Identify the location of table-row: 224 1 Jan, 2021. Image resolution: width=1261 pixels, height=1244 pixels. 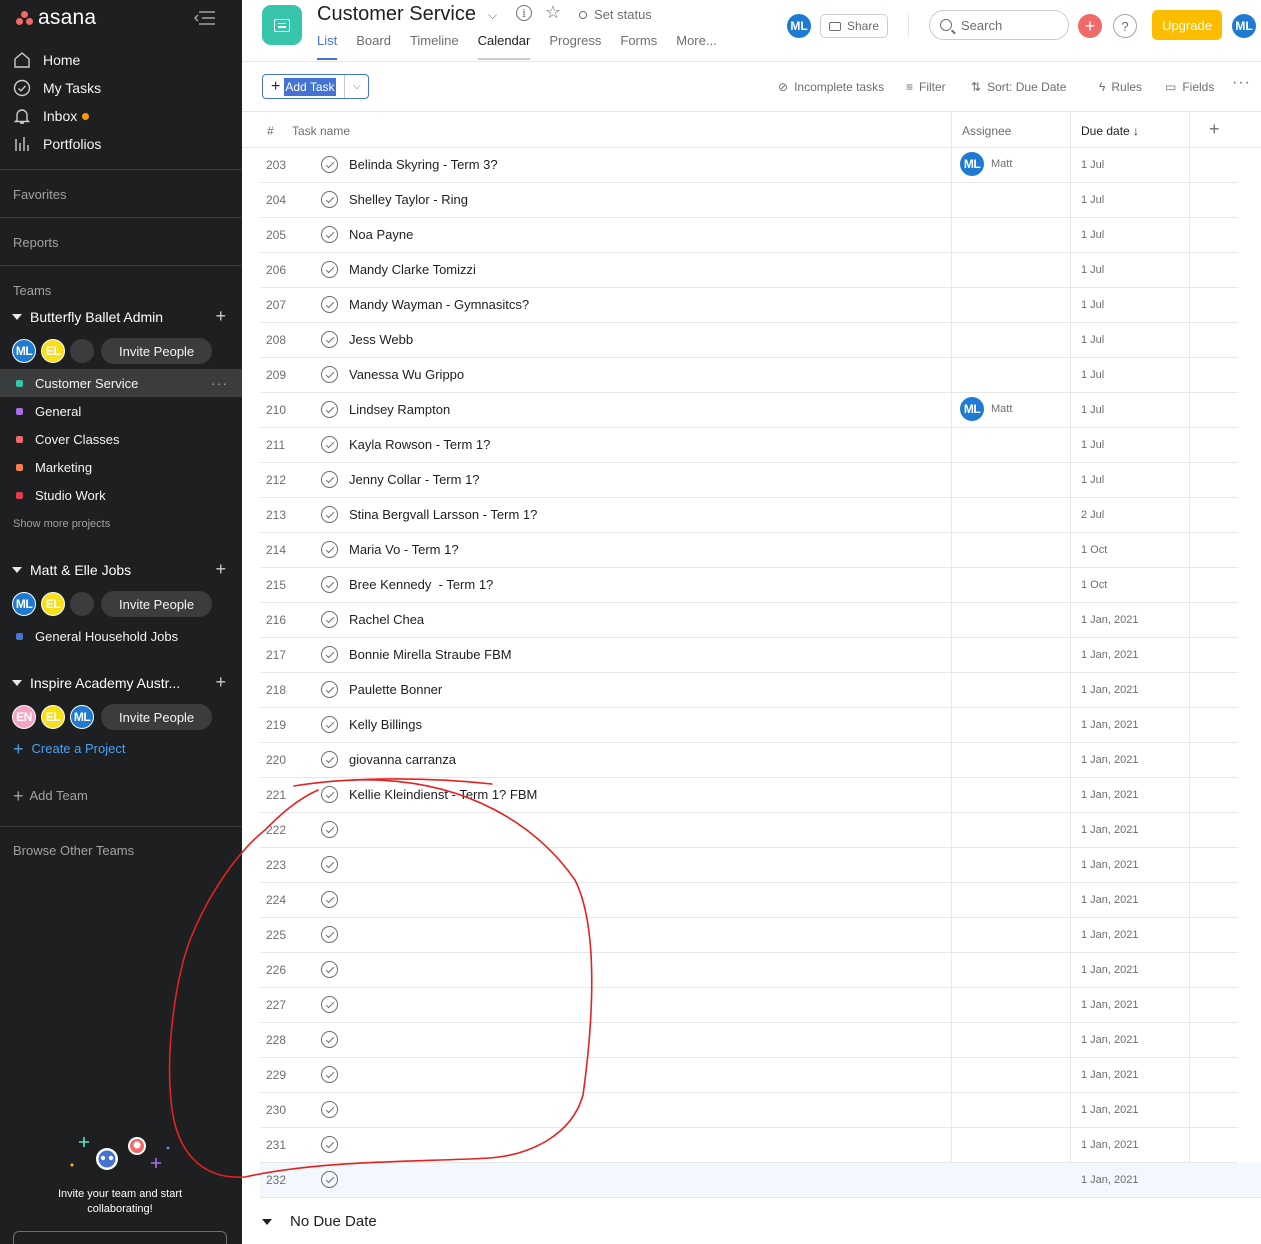
(749, 900).